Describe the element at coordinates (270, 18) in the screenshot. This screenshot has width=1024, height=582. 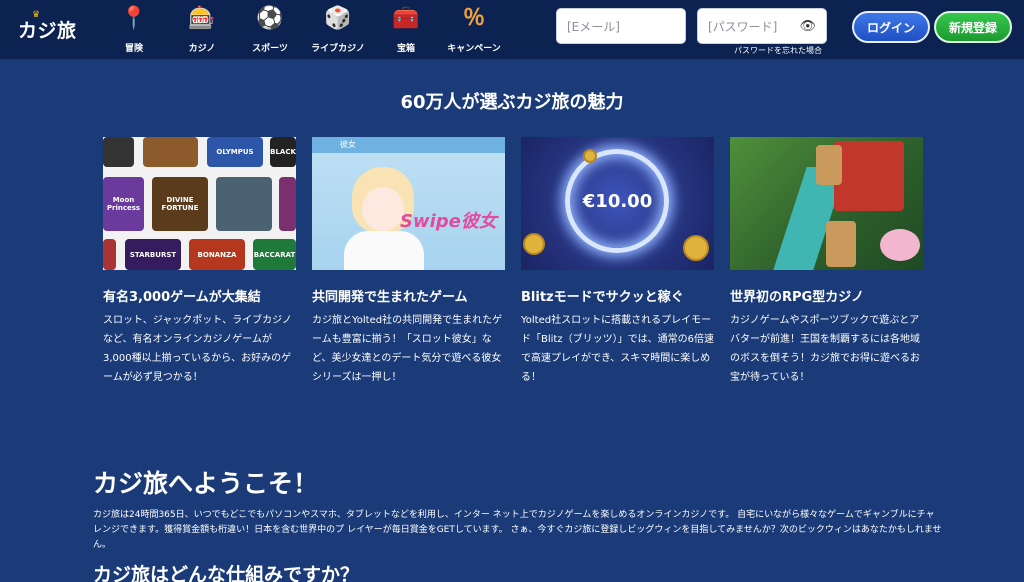
I see `soccer-ball-icon: ⚽` at that location.